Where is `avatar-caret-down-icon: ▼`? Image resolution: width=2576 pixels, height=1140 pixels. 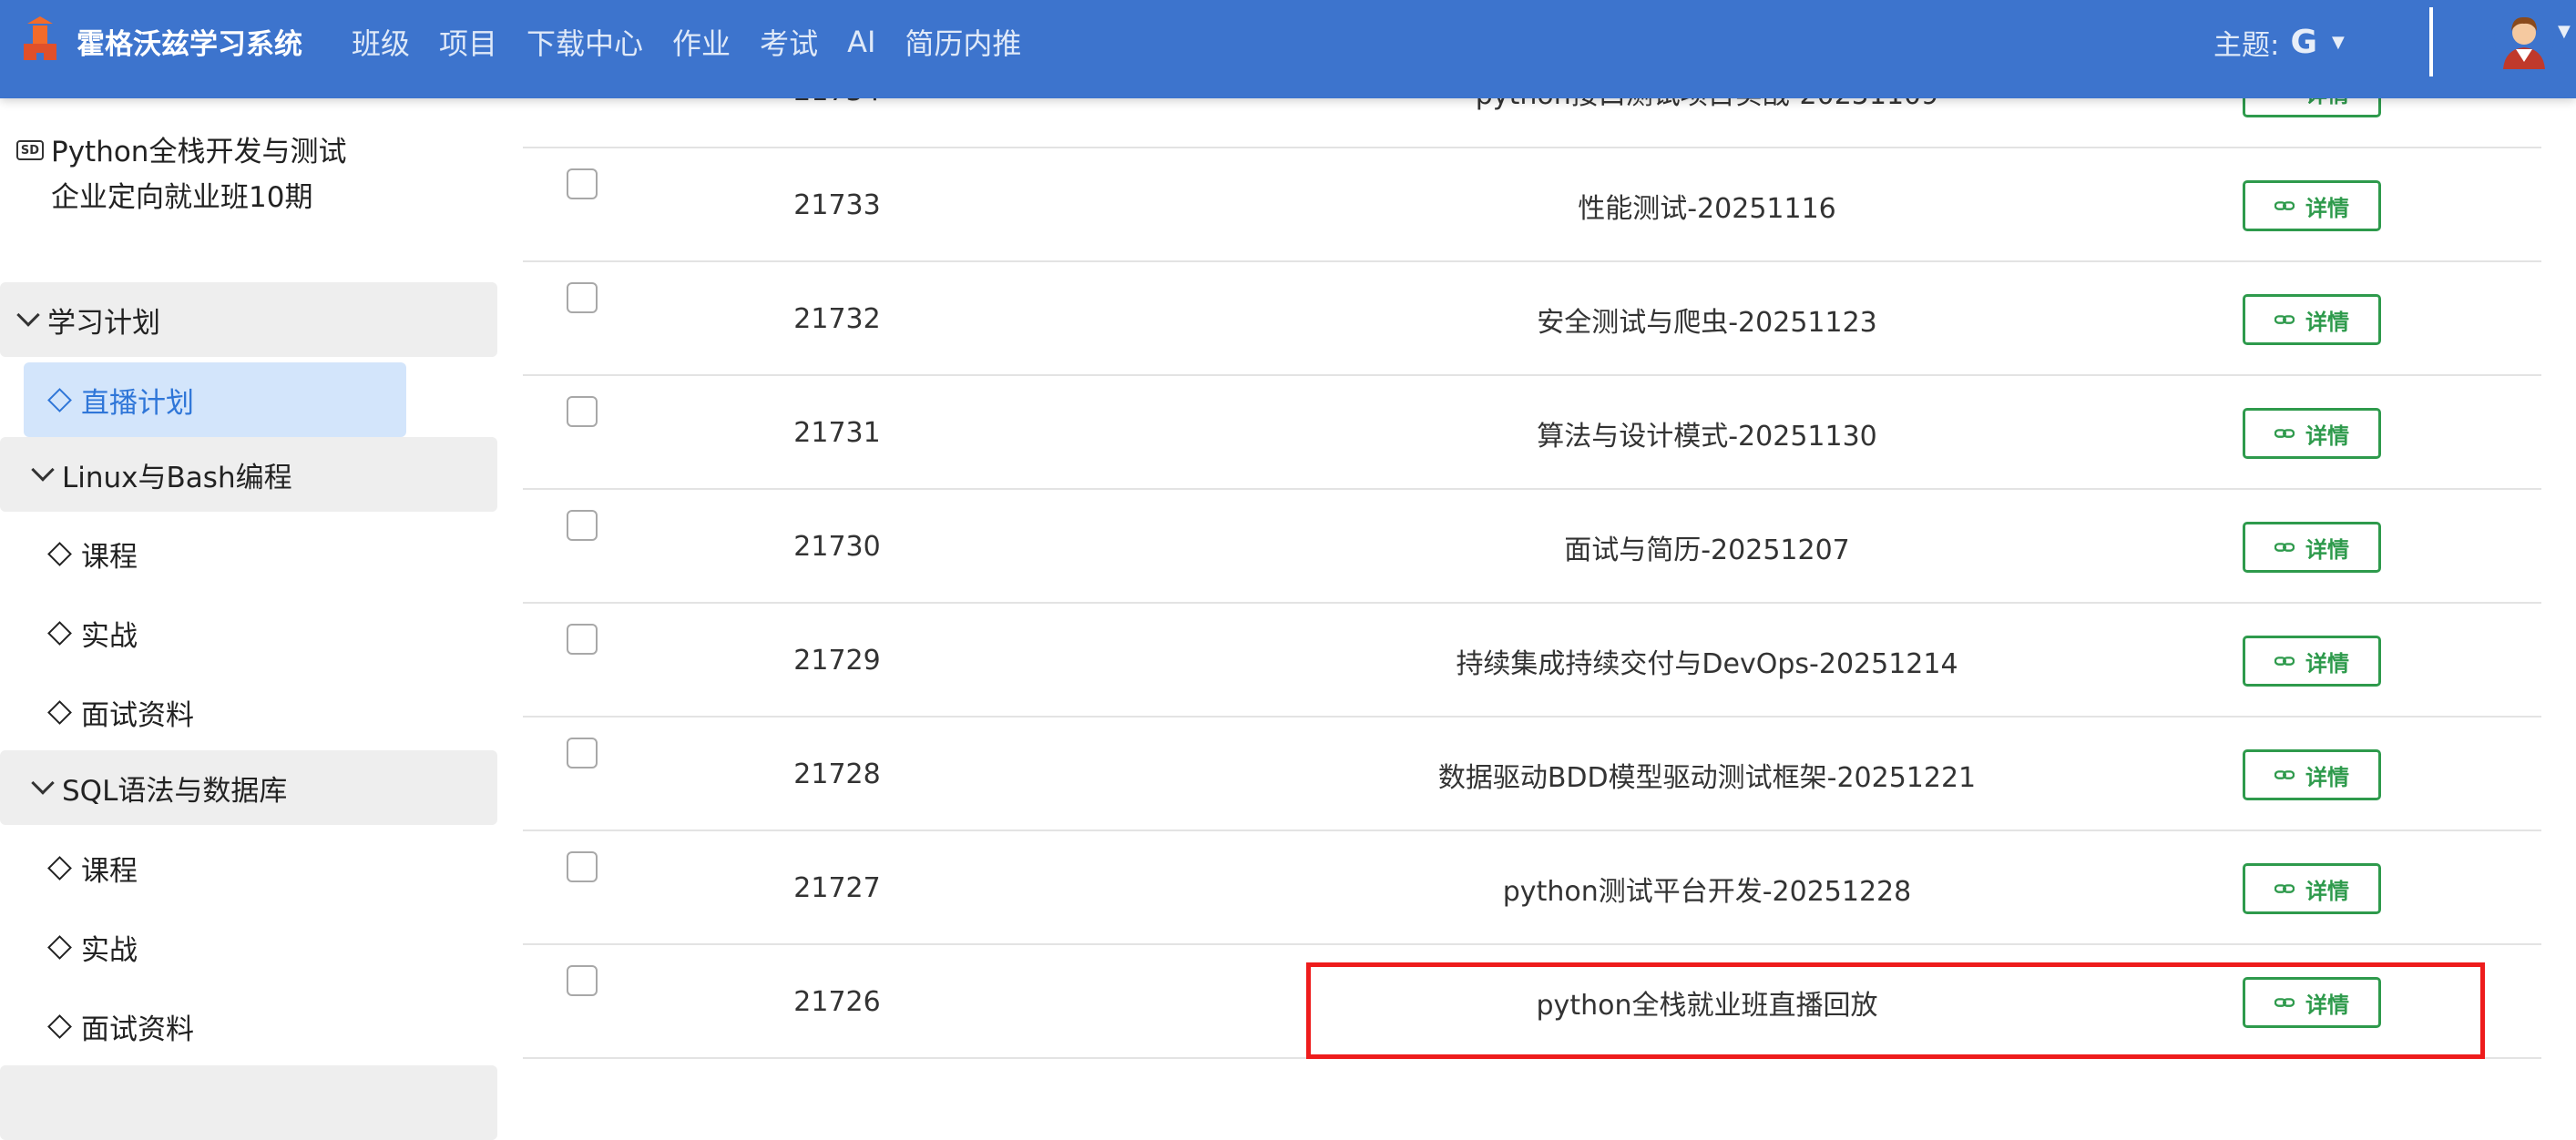
avatar-caret-down-icon: ▼ is located at coordinates (2564, 31).